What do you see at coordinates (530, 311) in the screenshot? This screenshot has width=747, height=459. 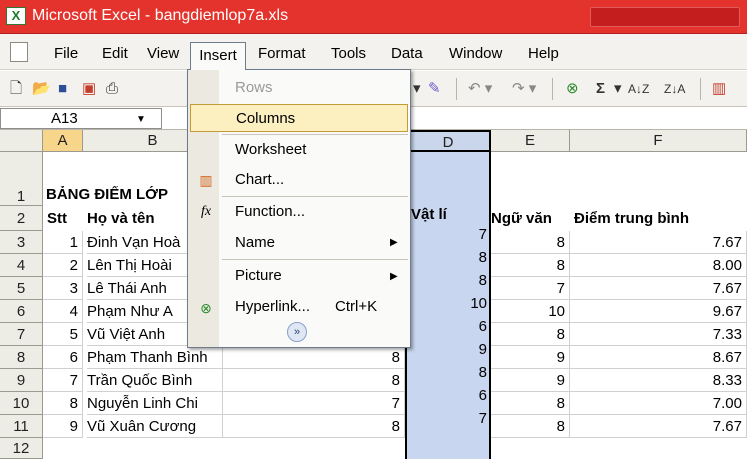 I see `cell-literature: 10` at bounding box center [530, 311].